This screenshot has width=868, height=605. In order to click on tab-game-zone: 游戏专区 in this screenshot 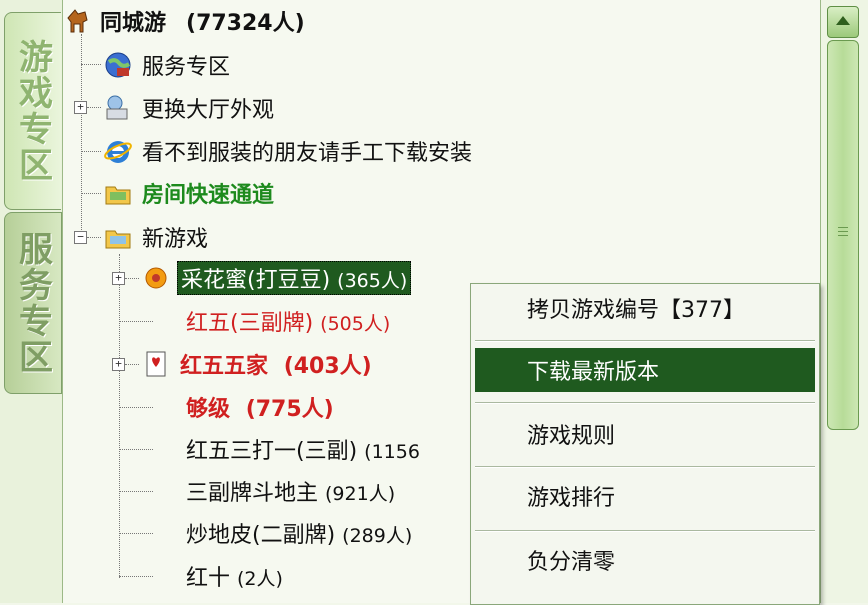, I will do `click(32, 111)`.